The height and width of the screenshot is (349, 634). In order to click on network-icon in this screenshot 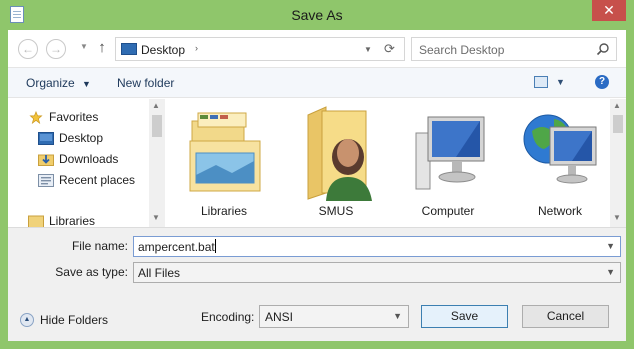, I will do `click(560, 149)`.